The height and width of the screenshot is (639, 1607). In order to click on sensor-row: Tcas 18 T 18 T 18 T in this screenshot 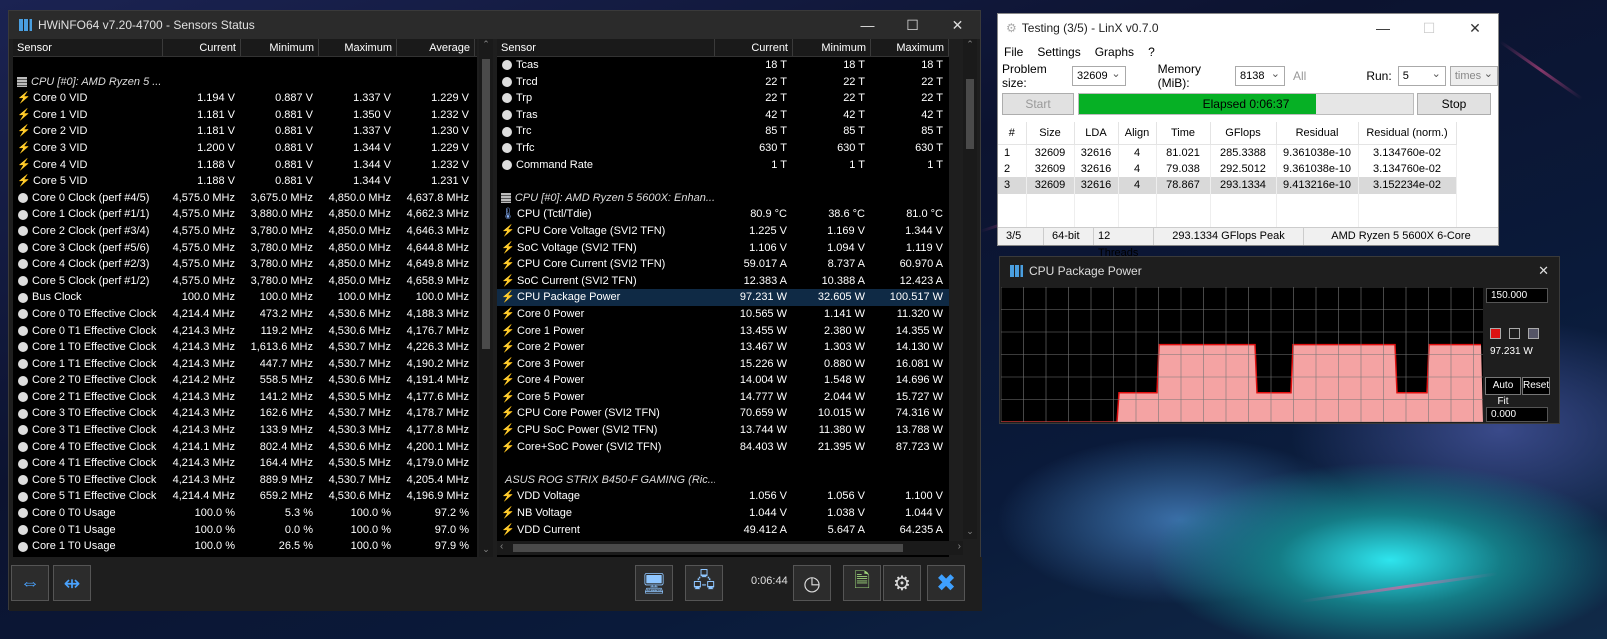, I will do `click(723, 65)`.